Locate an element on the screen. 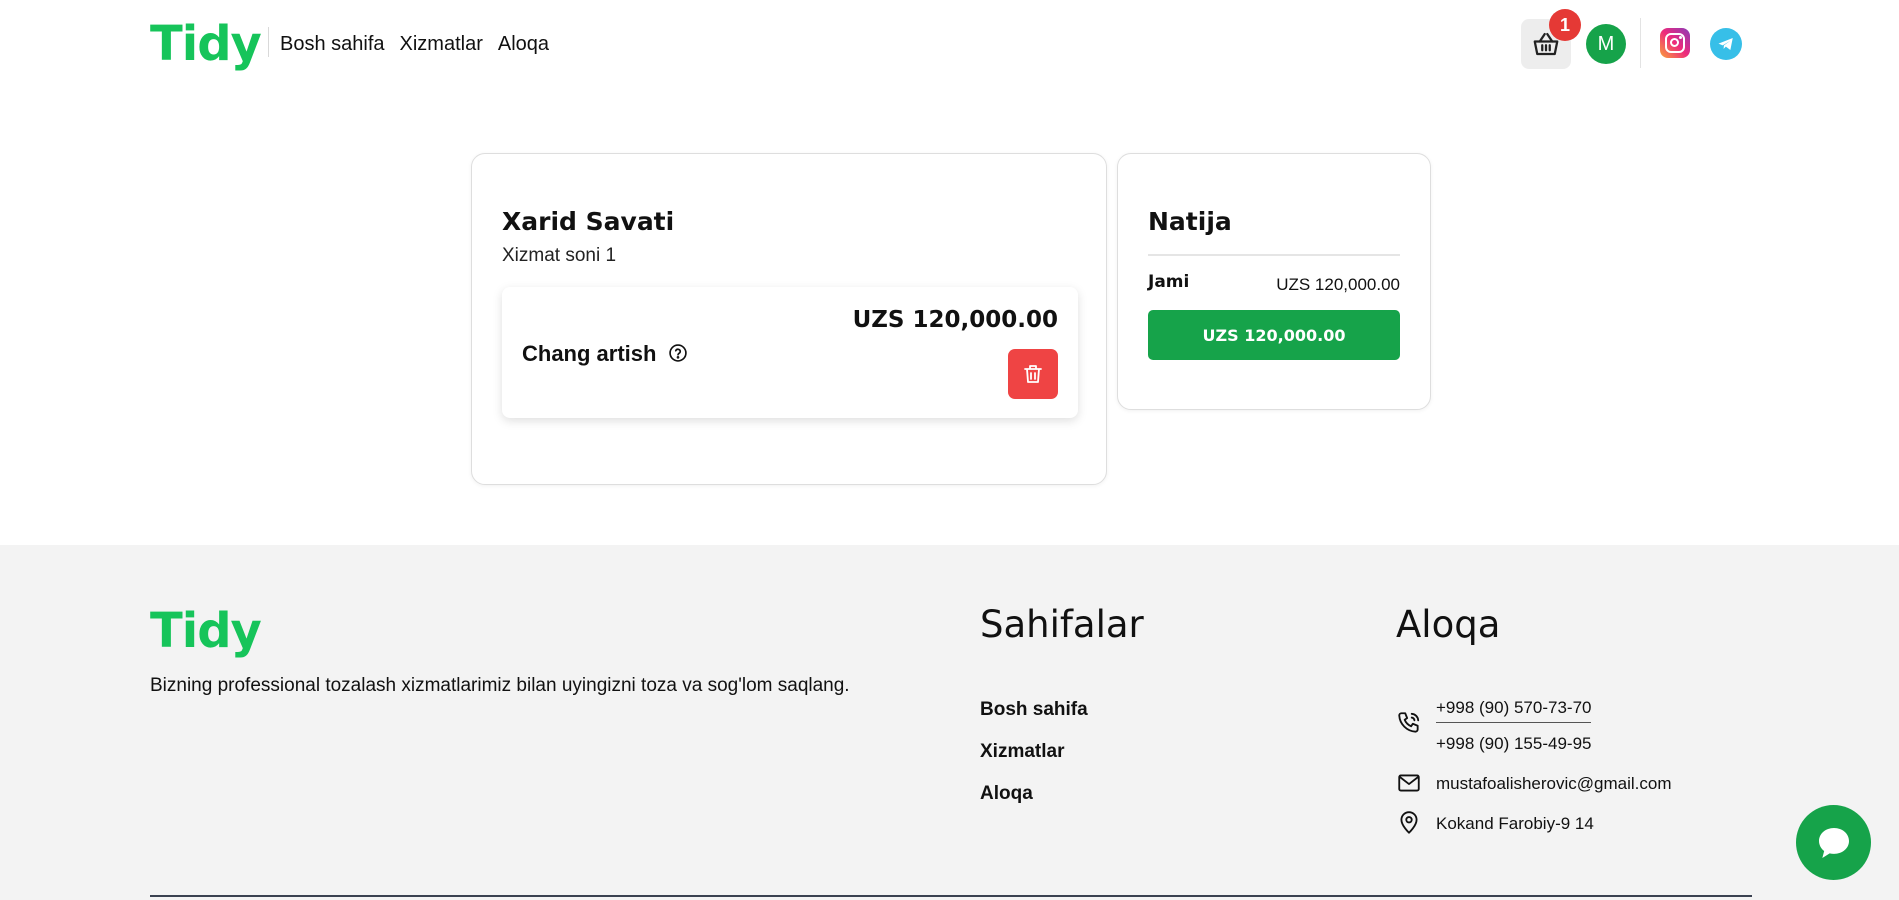 This screenshot has height=900, width=1899. footer-phone-1: +998 (90) 570-73-70 is located at coordinates (1514, 710).